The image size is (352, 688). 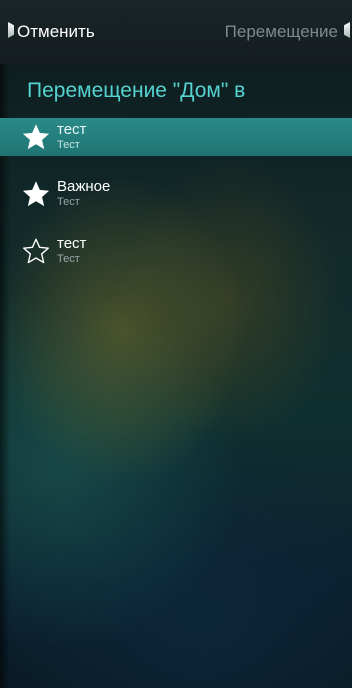 What do you see at coordinates (136, 90) in the screenshot?
I see `page-title: Перемещение "Дом" в` at bounding box center [136, 90].